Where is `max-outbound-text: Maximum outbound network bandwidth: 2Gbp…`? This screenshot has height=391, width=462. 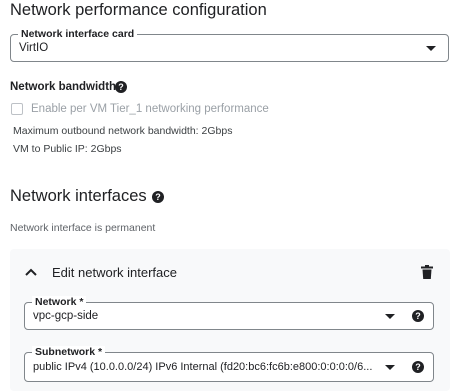
max-outbound-text: Maximum outbound network bandwidth: 2Gbp… is located at coordinates (123, 131).